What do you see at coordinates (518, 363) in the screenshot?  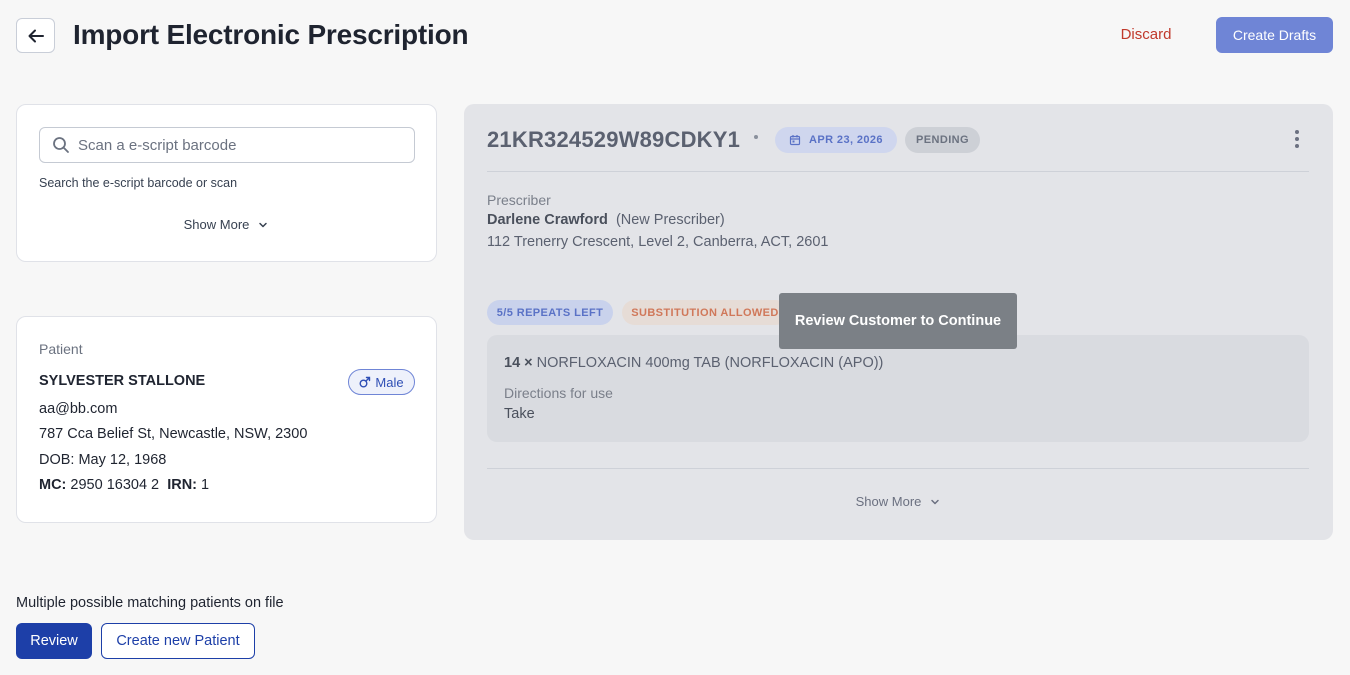 I see `medication-quantity: 14 ×` at bounding box center [518, 363].